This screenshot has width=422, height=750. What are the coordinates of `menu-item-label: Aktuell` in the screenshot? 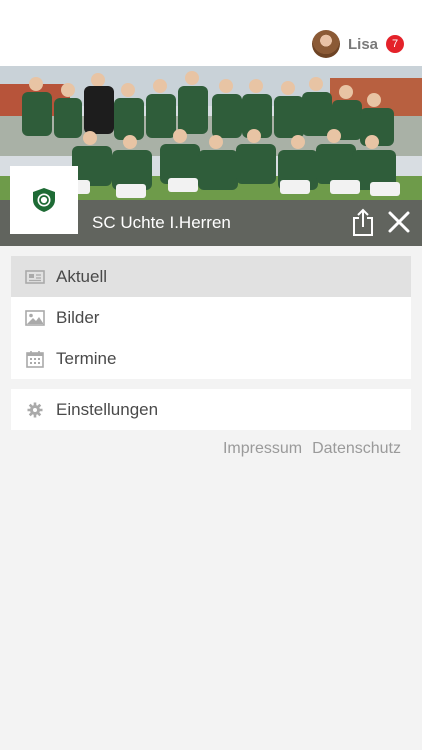 It's located at (82, 276).